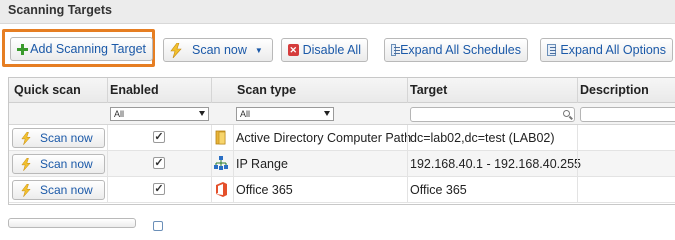 The height and width of the screenshot is (240, 675). Describe the element at coordinates (613, 50) in the screenshot. I see `expand-all-options-label: Expand All Options` at that location.